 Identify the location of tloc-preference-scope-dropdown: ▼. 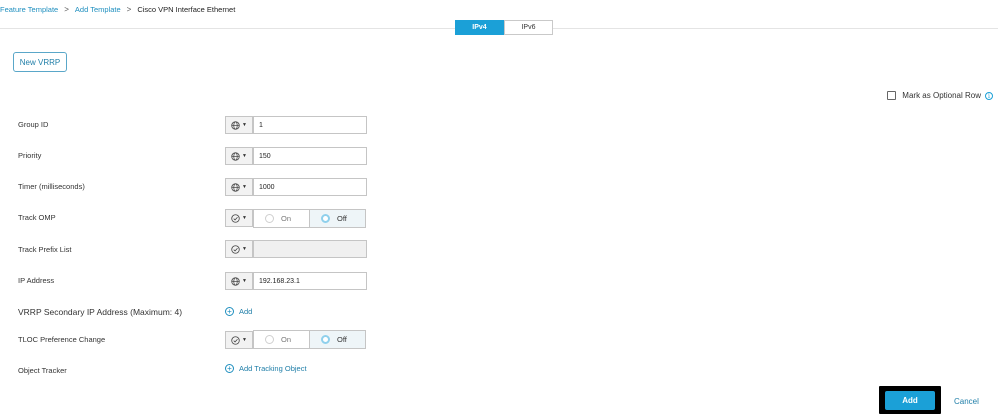
(239, 340).